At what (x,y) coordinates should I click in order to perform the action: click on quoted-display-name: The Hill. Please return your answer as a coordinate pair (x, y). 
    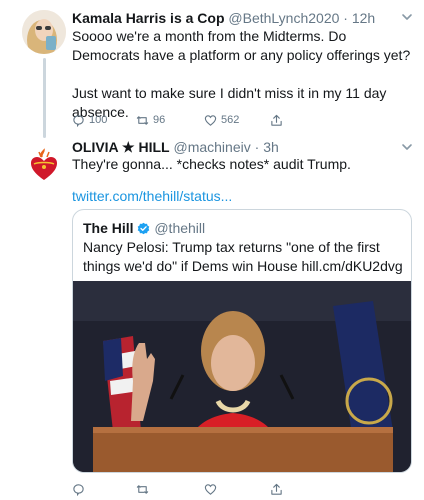
    Looking at the image, I should click on (108, 228).